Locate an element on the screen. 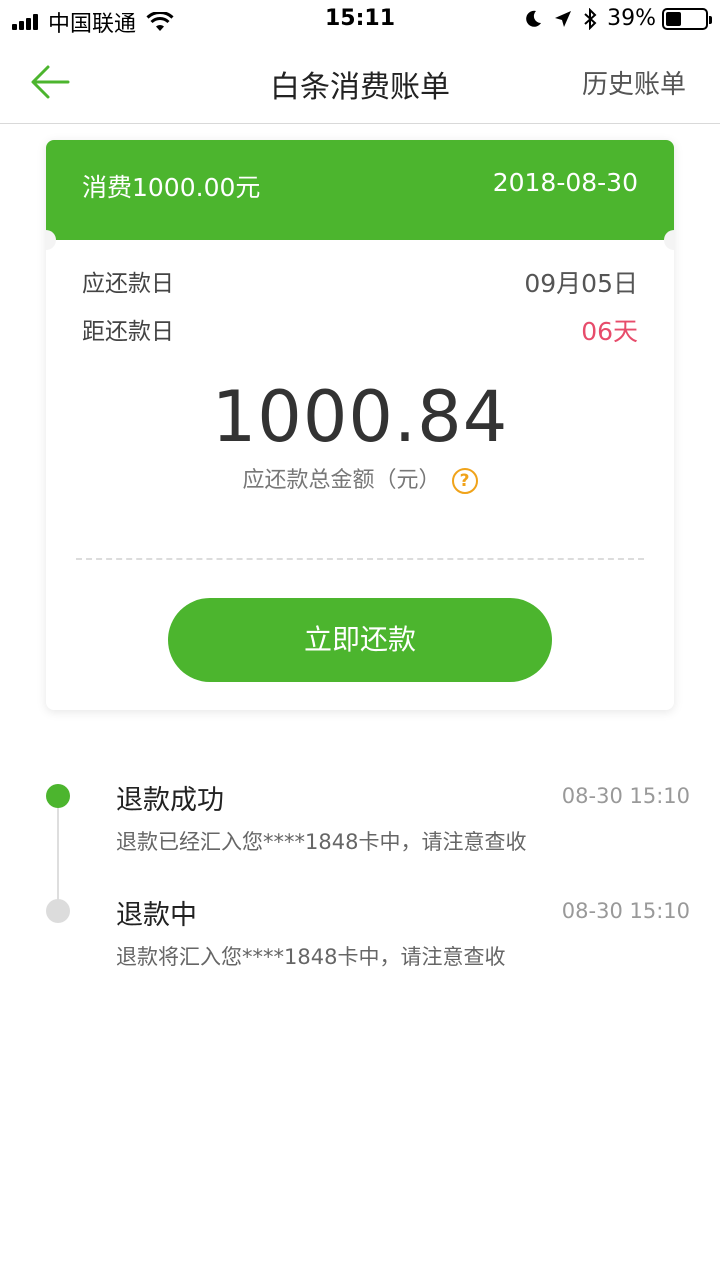 Image resolution: width=720 pixels, height=1280 pixels. card-notch-right is located at coordinates (669, 240).